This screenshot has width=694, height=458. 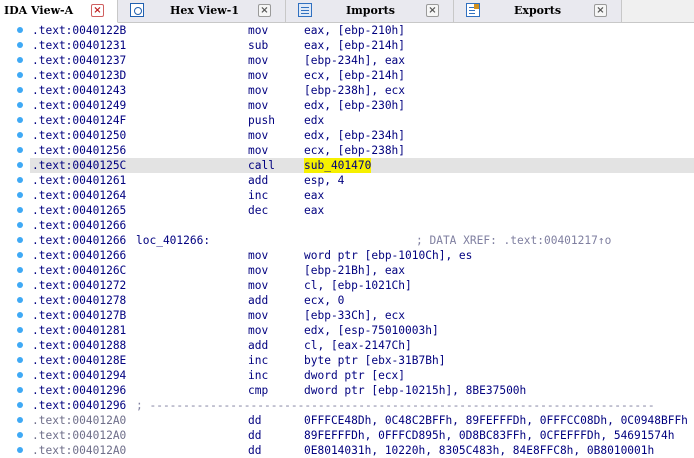 What do you see at coordinates (79, 105) in the screenshot?
I see `address: .text:00401249` at bounding box center [79, 105].